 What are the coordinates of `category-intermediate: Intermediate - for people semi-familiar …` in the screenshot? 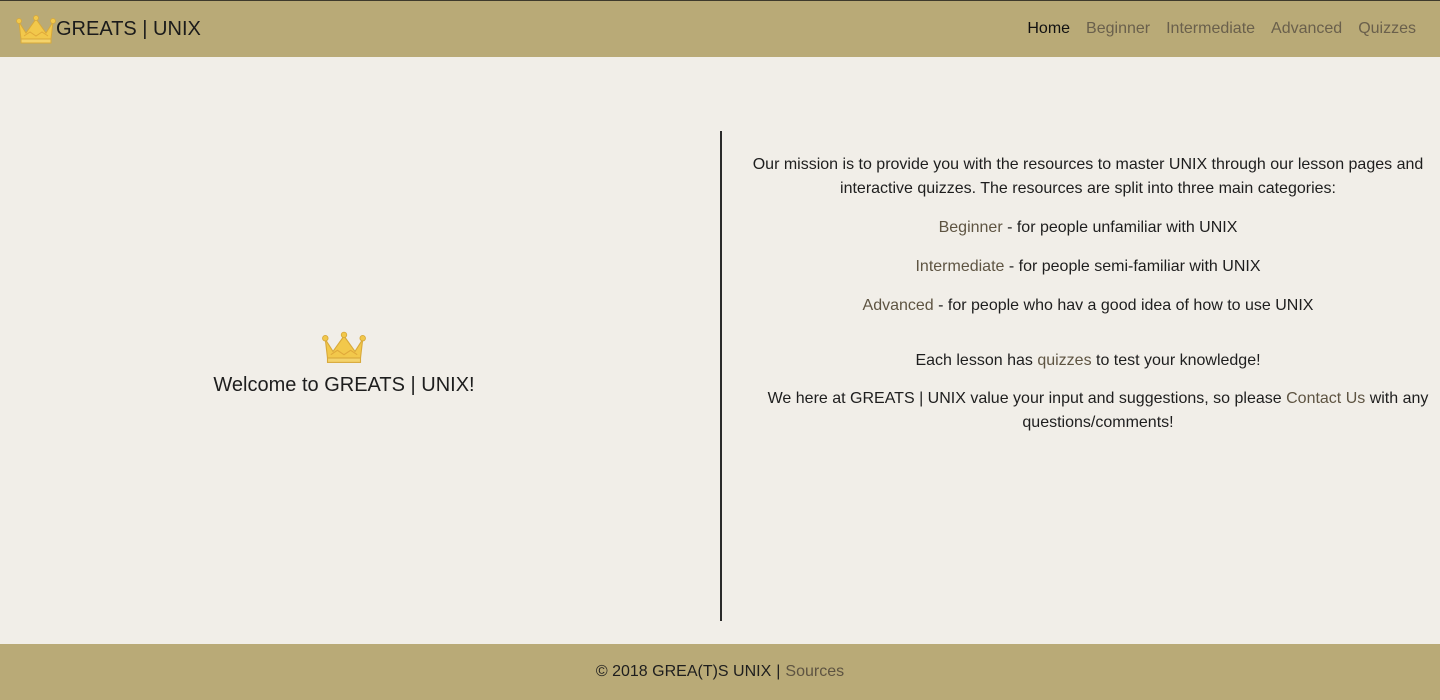 It's located at (1088, 267).